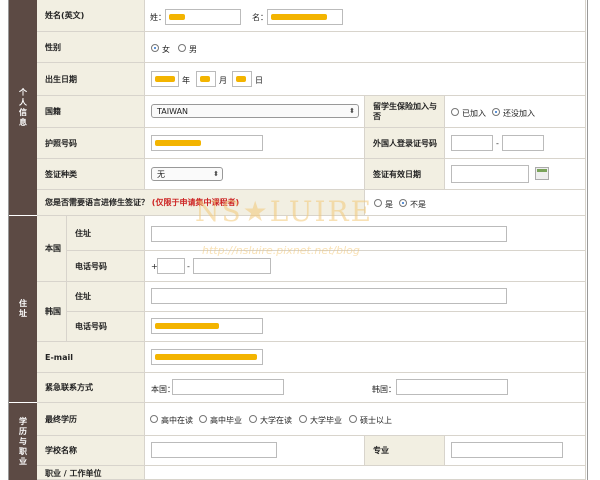 The height and width of the screenshot is (480, 600). I want to click on name-en-label: 姓名(英文), so click(91, 16).